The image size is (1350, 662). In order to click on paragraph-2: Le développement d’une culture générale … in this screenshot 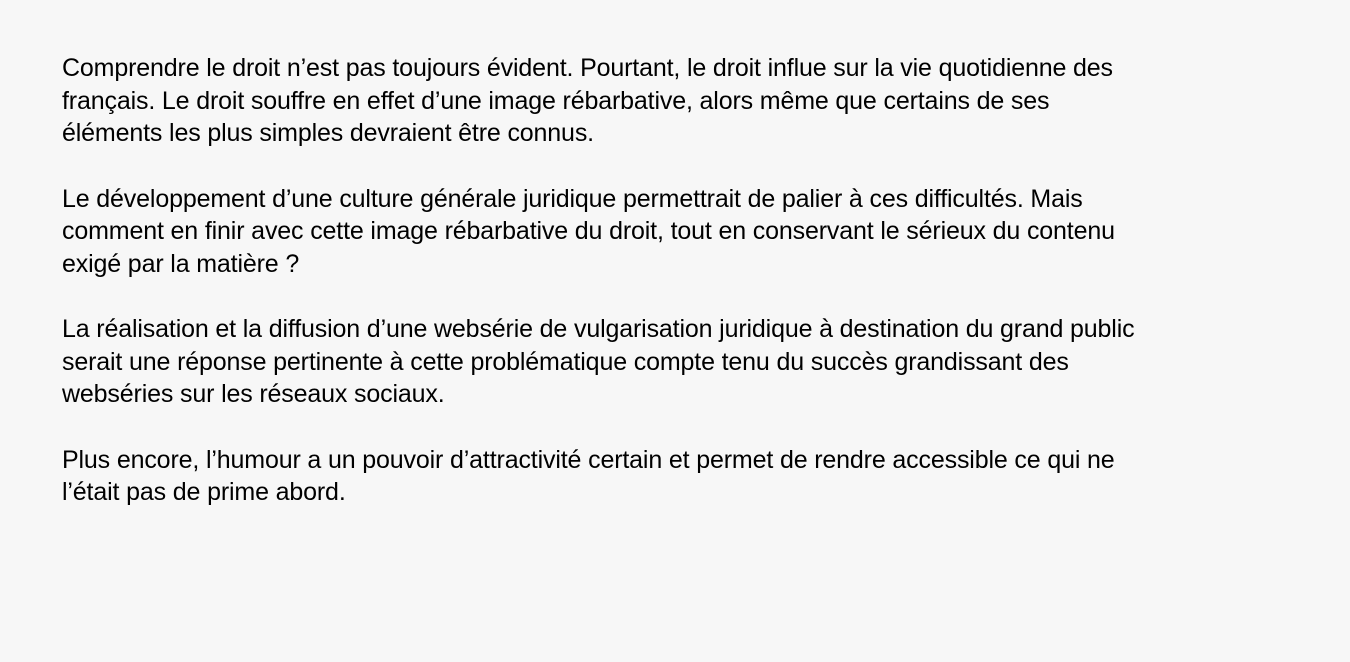, I will do `click(677, 232)`.